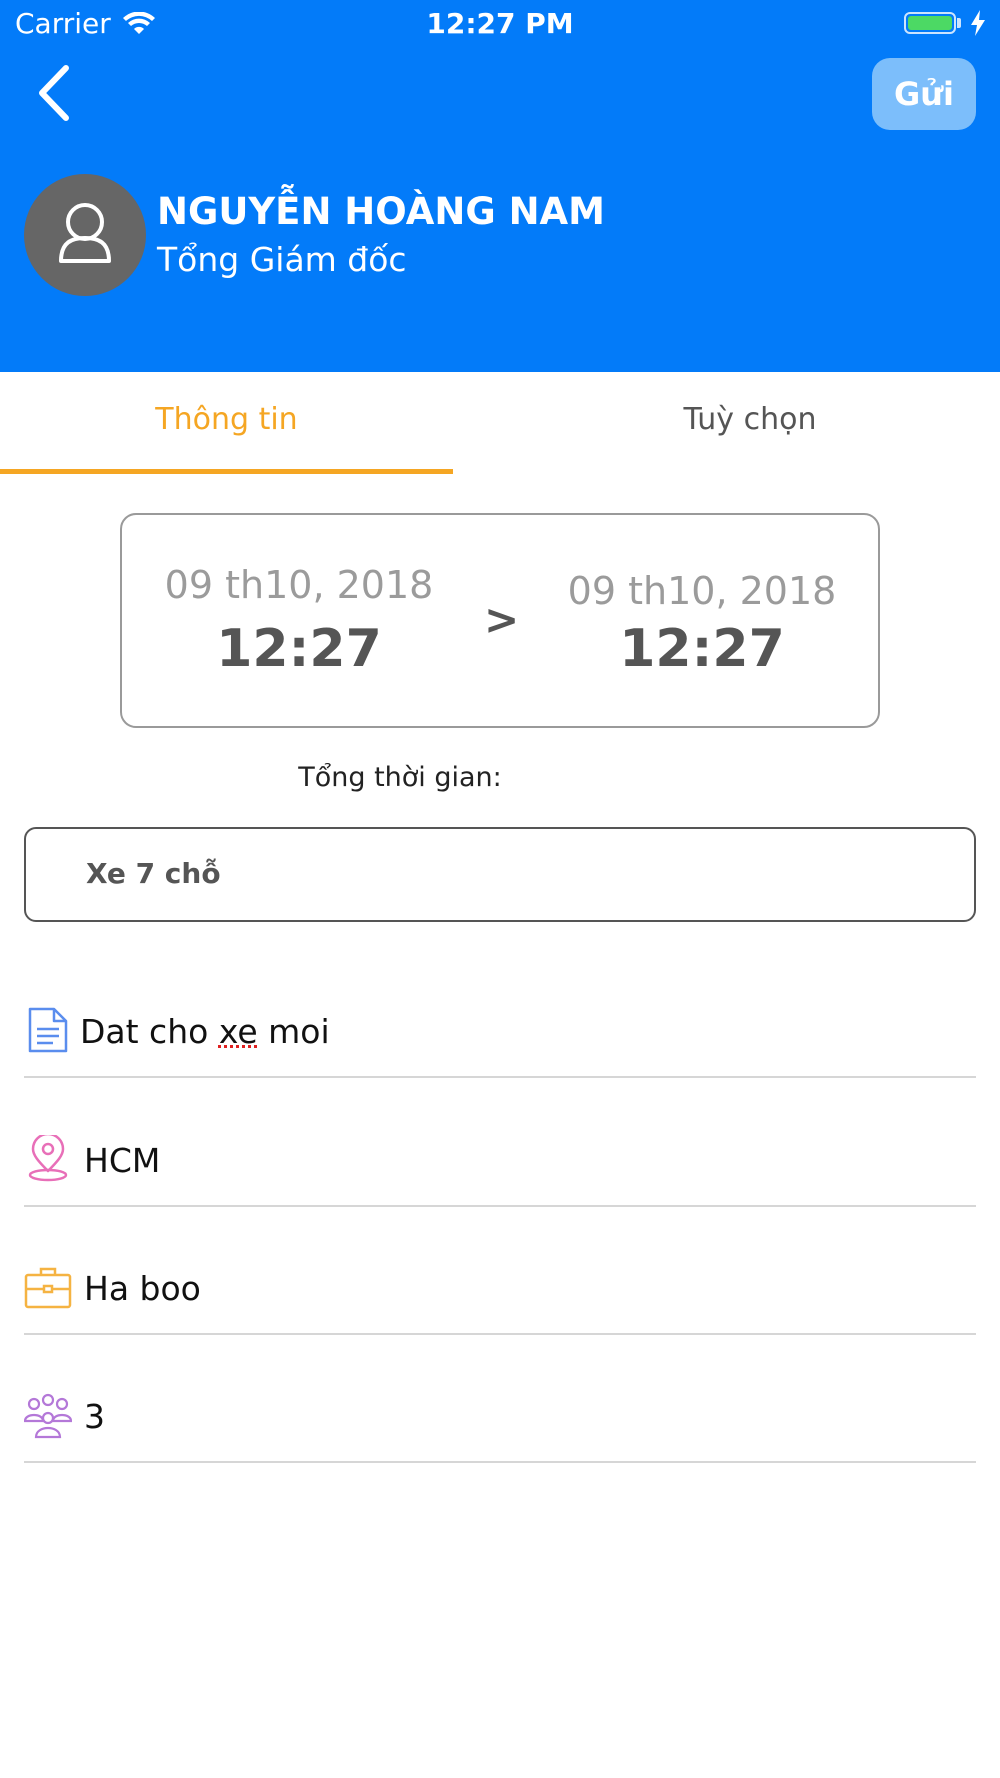  I want to click on purpose-value: Ha boo, so click(142, 1288).